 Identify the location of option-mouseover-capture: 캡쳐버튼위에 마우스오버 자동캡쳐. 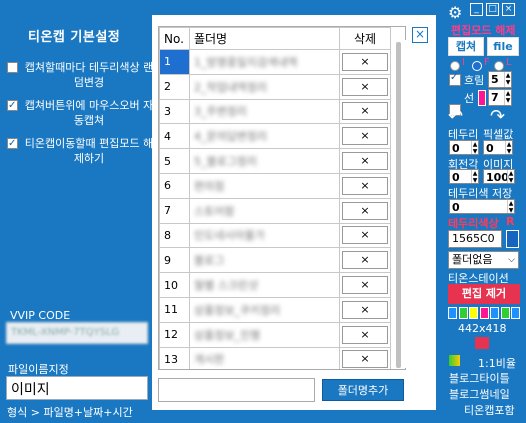
(80, 113).